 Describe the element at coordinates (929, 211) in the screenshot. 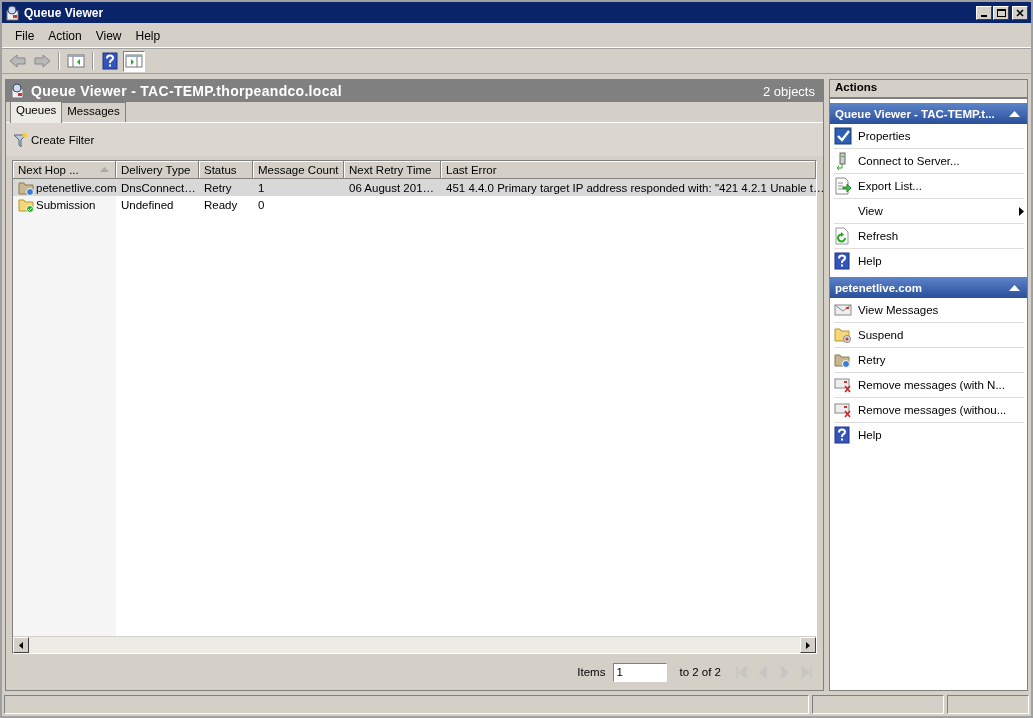

I see `command-item: View` at that location.